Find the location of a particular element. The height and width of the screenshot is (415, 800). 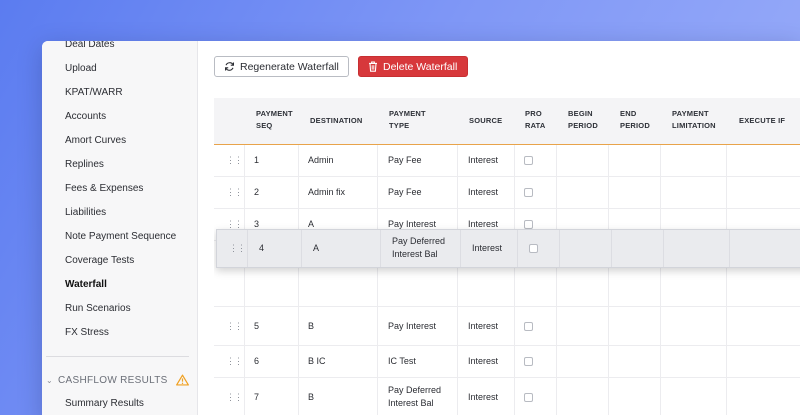

column-header-begin-period: BEGIN PERIOD is located at coordinates (583, 120).